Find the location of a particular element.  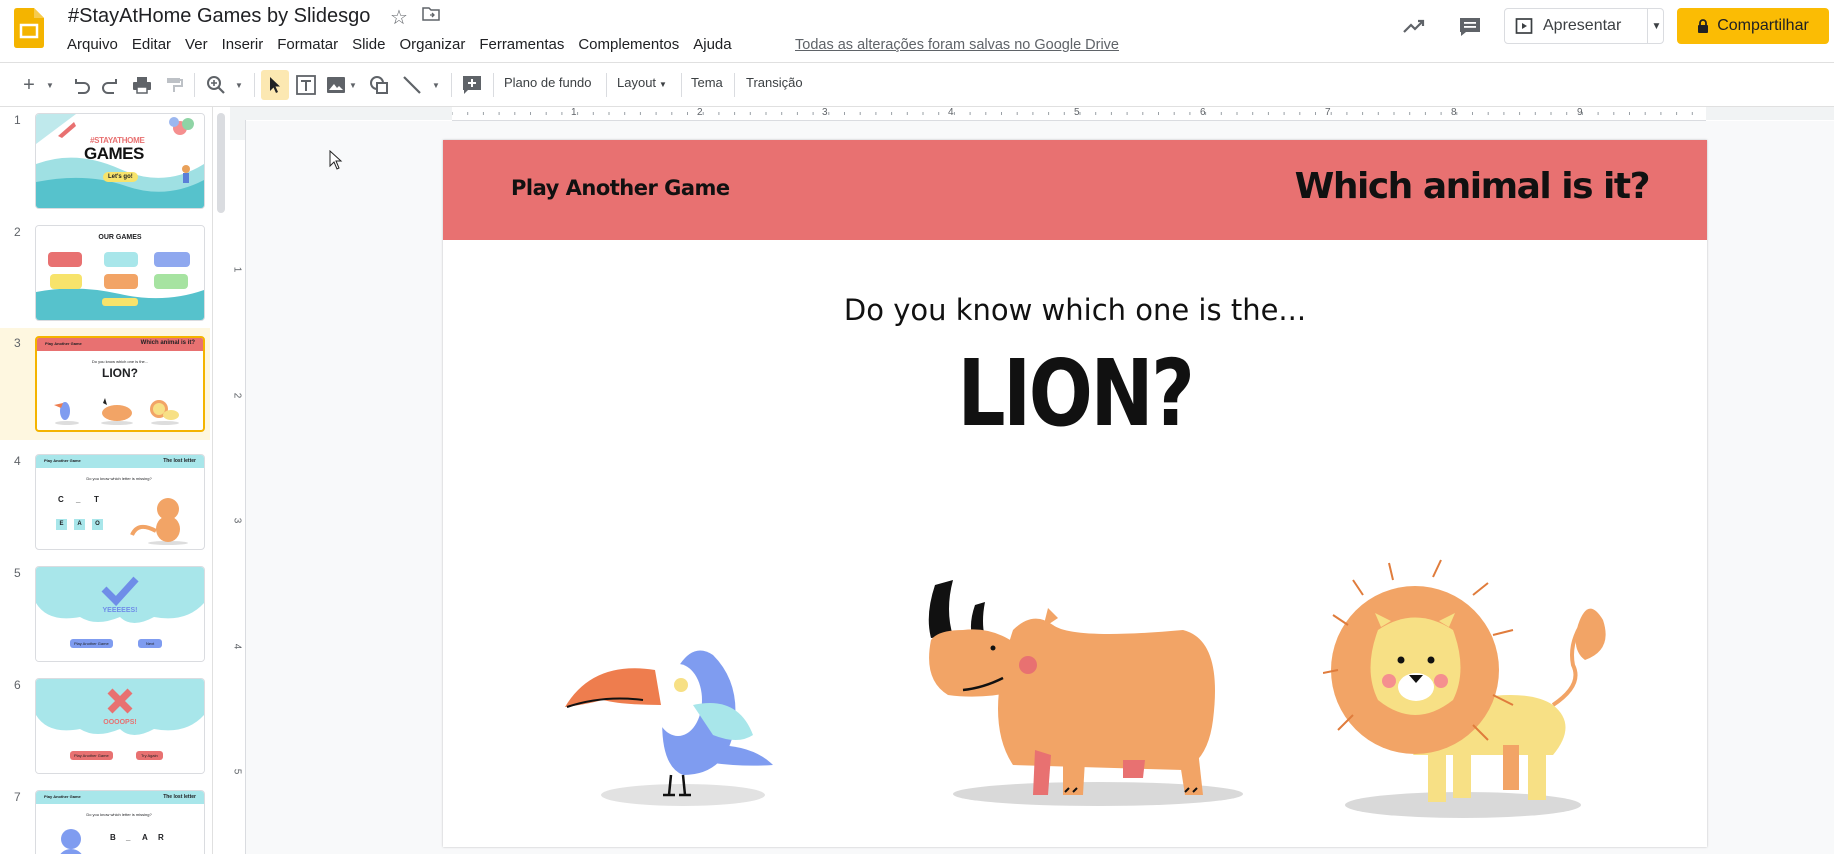

thumb-bear-art is located at coordinates (71, 841).